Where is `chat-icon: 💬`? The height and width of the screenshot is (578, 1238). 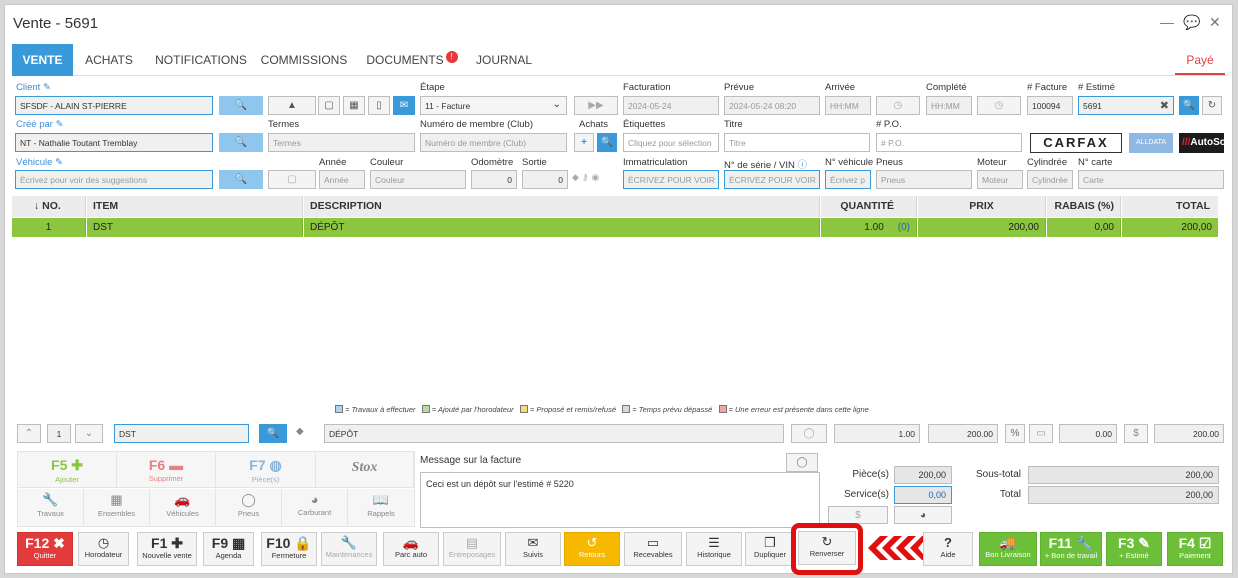
chat-icon: 💬 is located at coordinates (1191, 22).